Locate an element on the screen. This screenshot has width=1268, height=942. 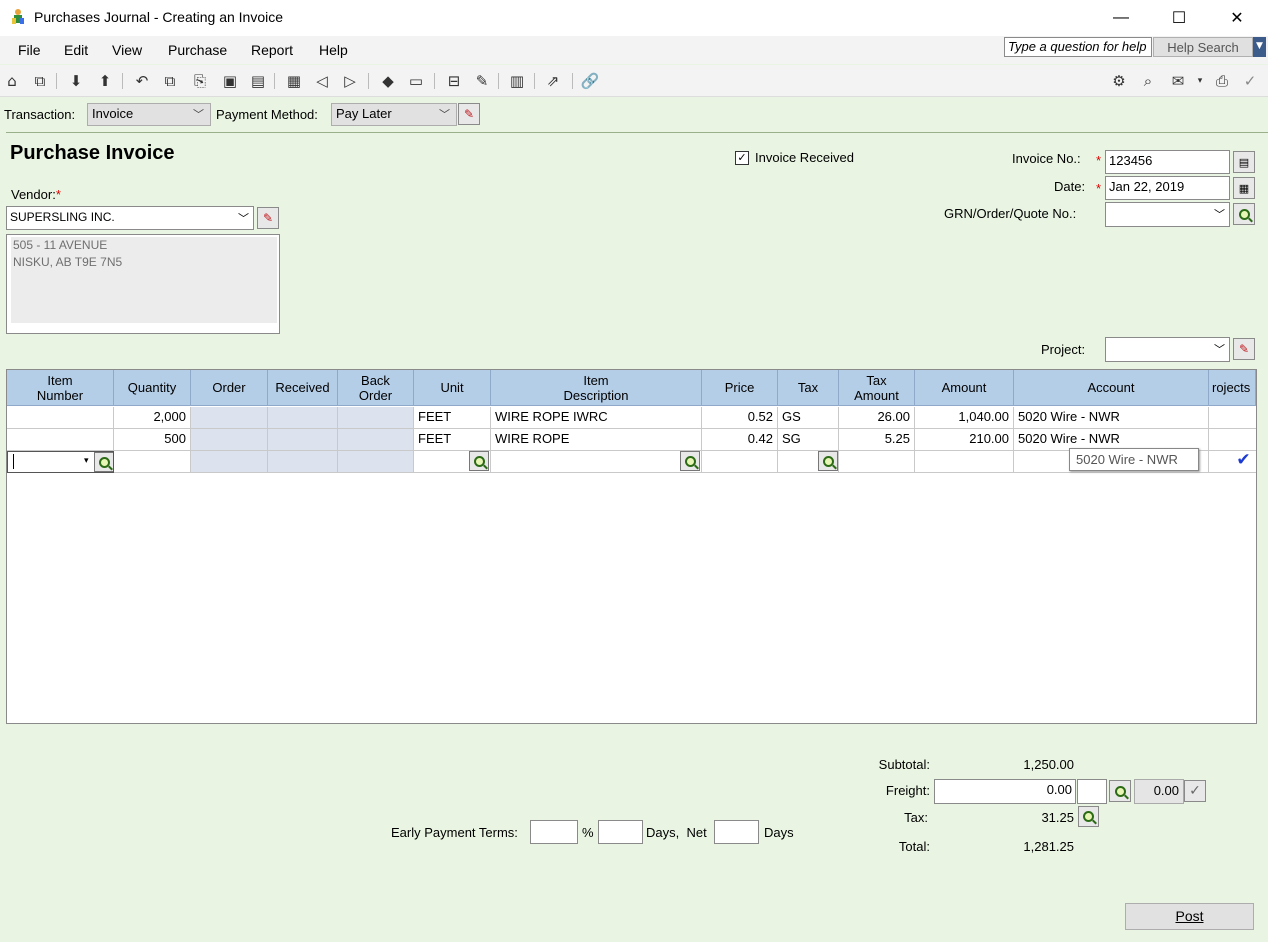
tax-lookup-button is located at coordinates (828, 461).